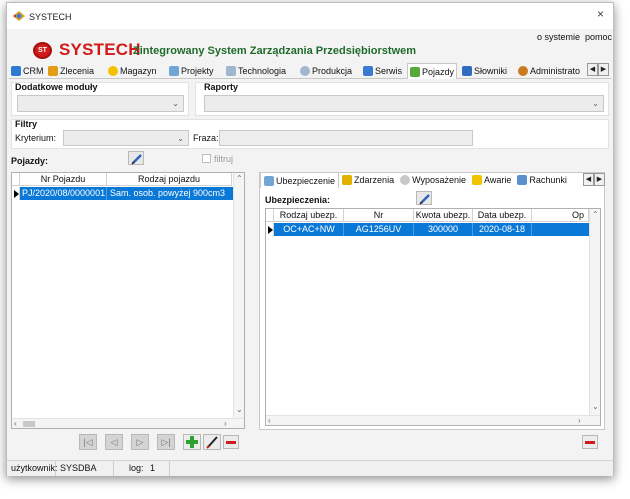 This screenshot has width=630, height=499. Describe the element at coordinates (26, 124) in the screenshot. I see `filters-title: Filtry` at that location.